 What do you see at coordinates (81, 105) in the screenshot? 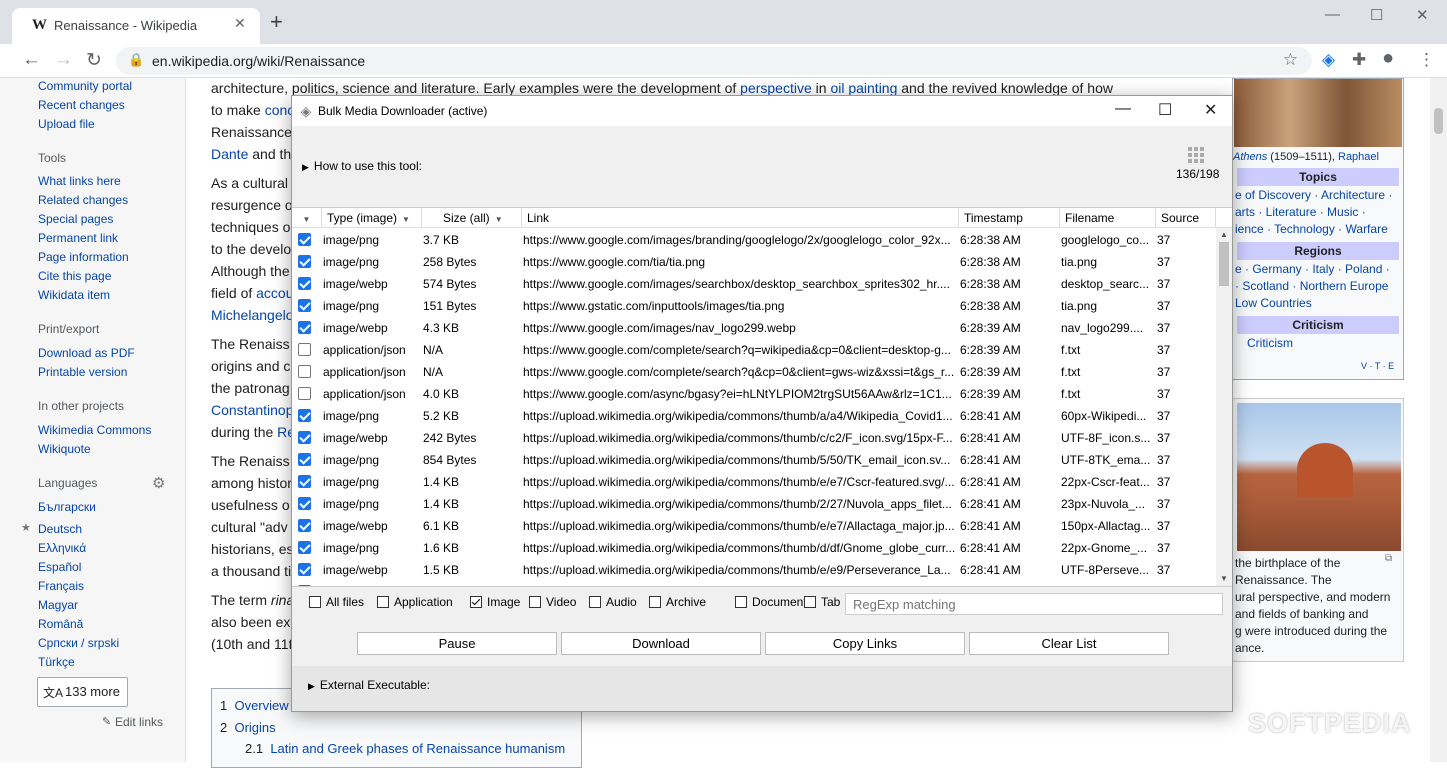
I see `sidebar-link-recent-changes: Recent changes` at bounding box center [81, 105].